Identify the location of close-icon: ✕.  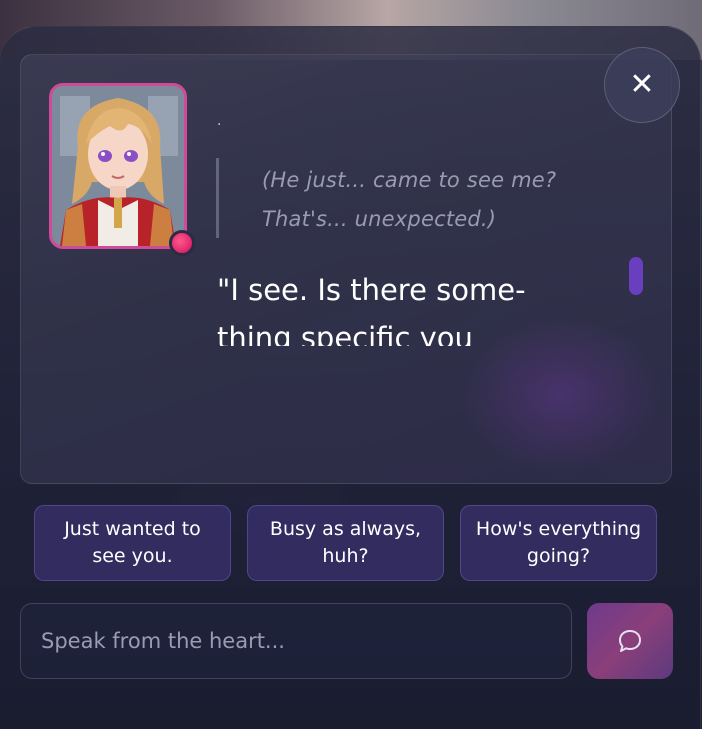
(642, 84).